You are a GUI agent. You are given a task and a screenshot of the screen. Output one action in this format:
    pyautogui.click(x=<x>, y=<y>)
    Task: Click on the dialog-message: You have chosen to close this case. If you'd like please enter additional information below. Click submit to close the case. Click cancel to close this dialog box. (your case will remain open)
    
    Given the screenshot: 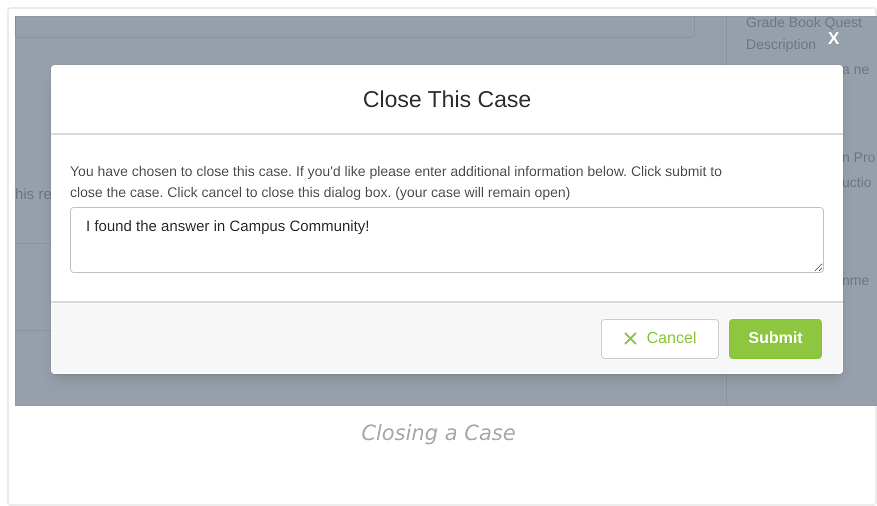 What is the action you would take?
    pyautogui.click(x=396, y=182)
    